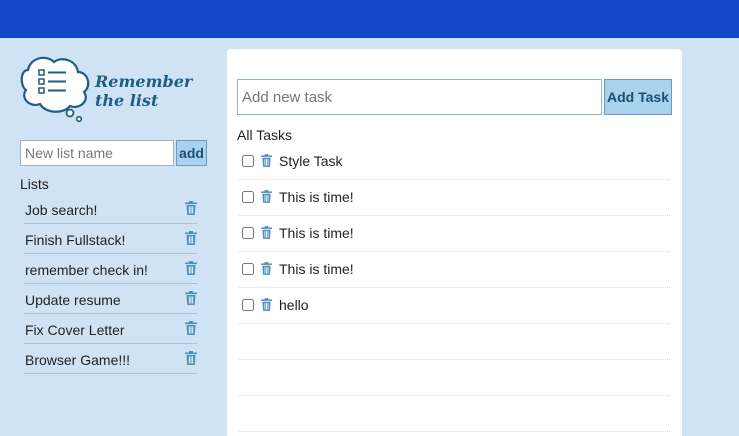  I want to click on task-row: Style Task, so click(454, 162).